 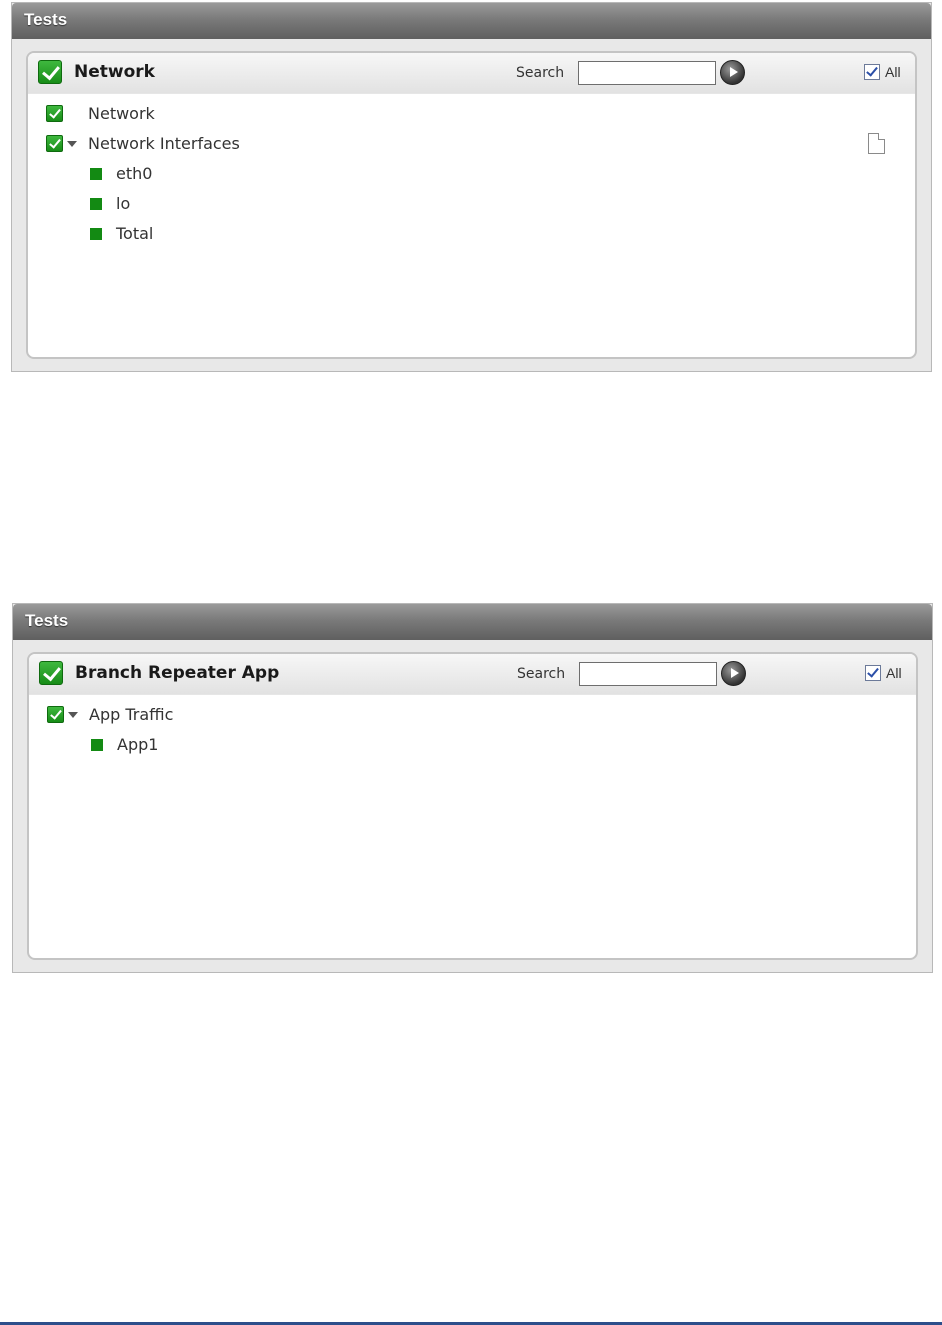 I want to click on tree-item-label: App1, so click(x=138, y=744).